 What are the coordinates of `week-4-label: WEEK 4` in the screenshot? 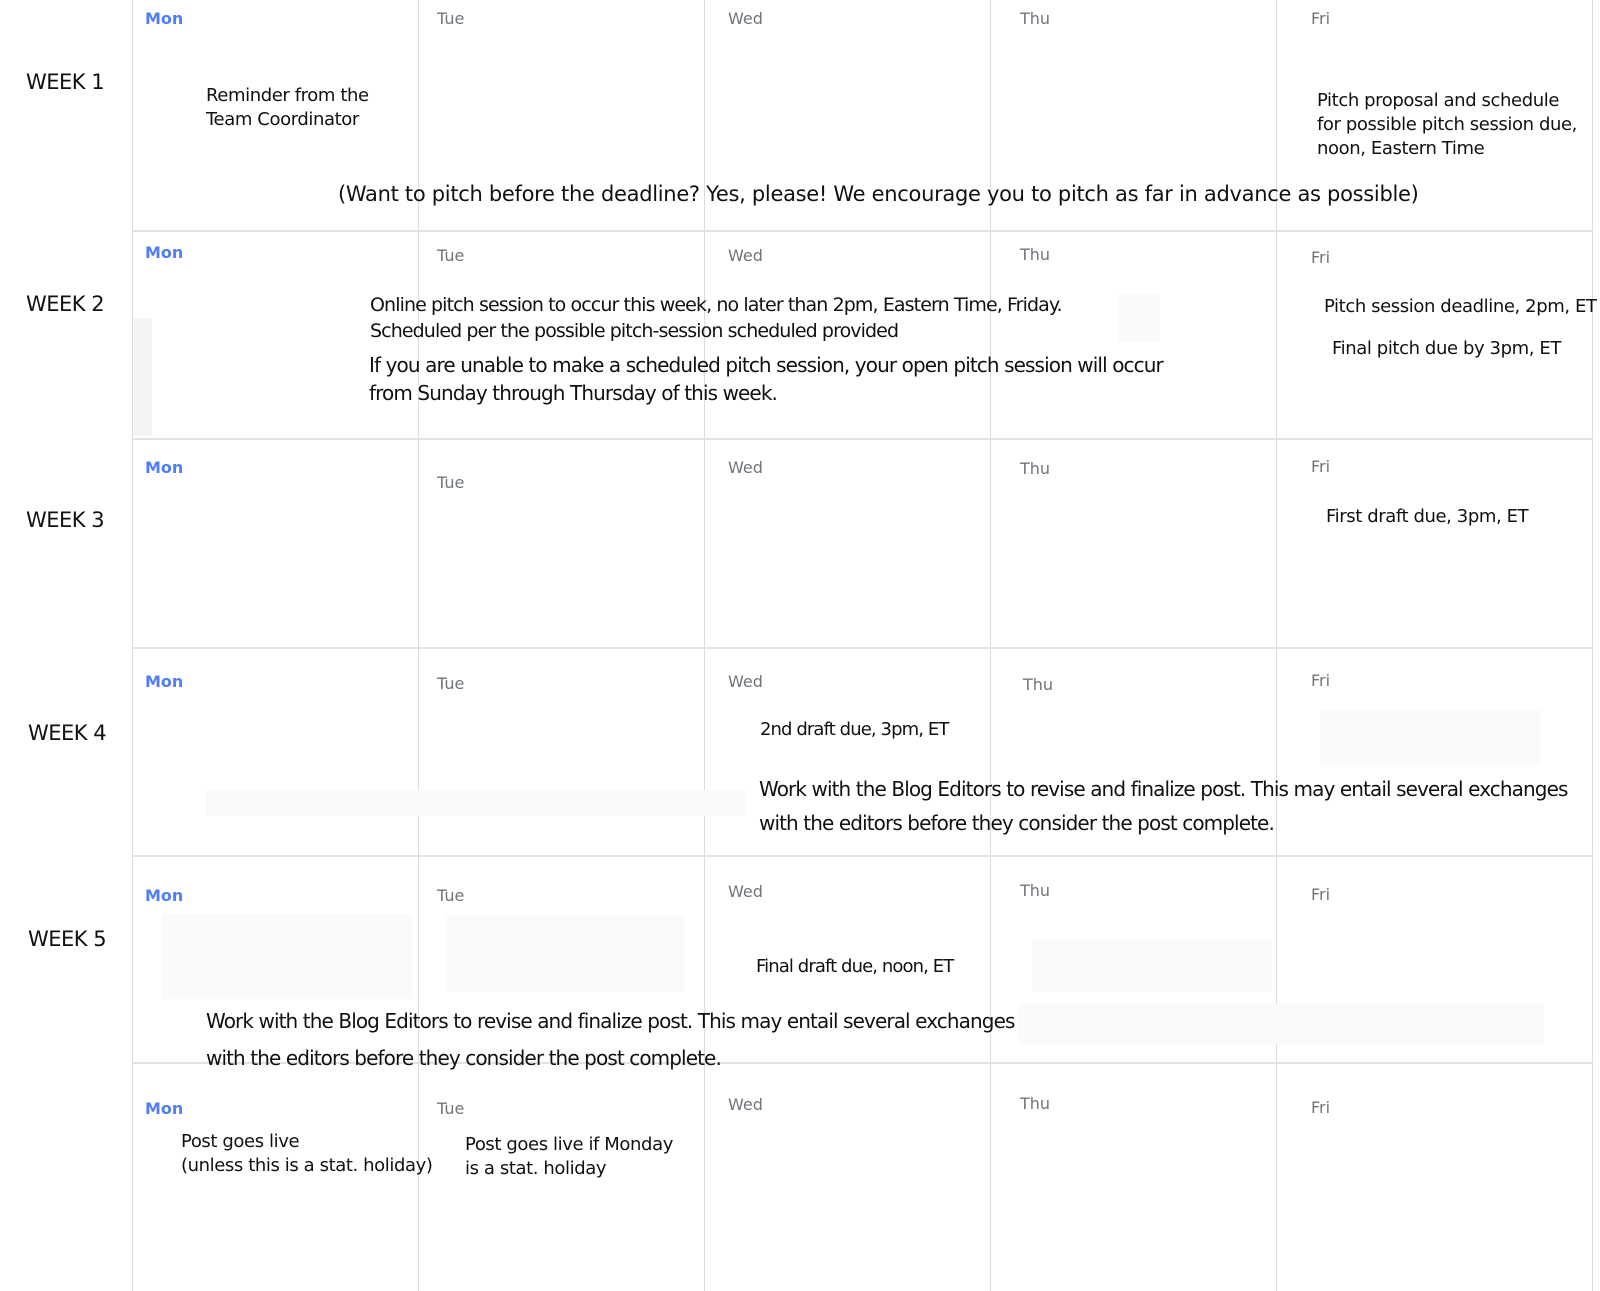 It's located at (67, 733).